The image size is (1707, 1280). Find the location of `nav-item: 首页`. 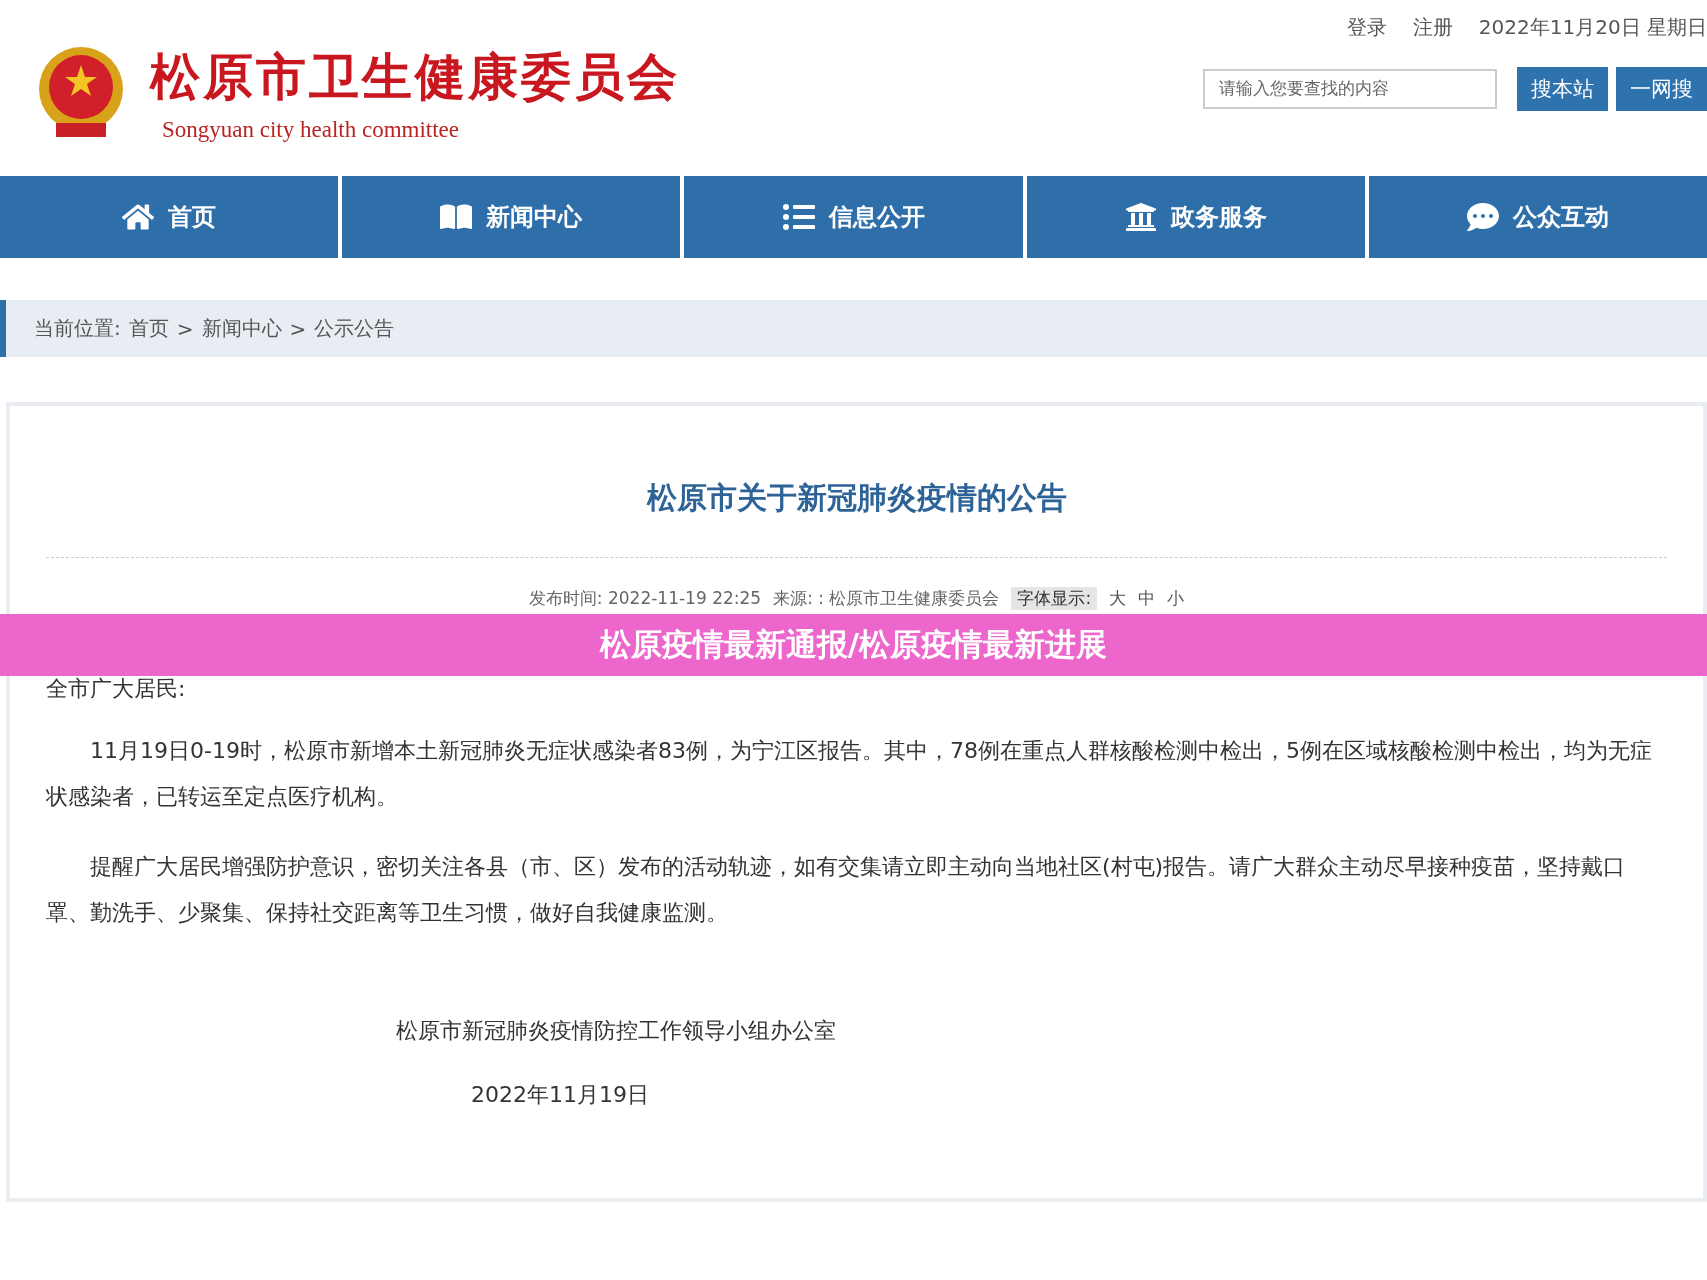

nav-item: 首页 is located at coordinates (169, 217).